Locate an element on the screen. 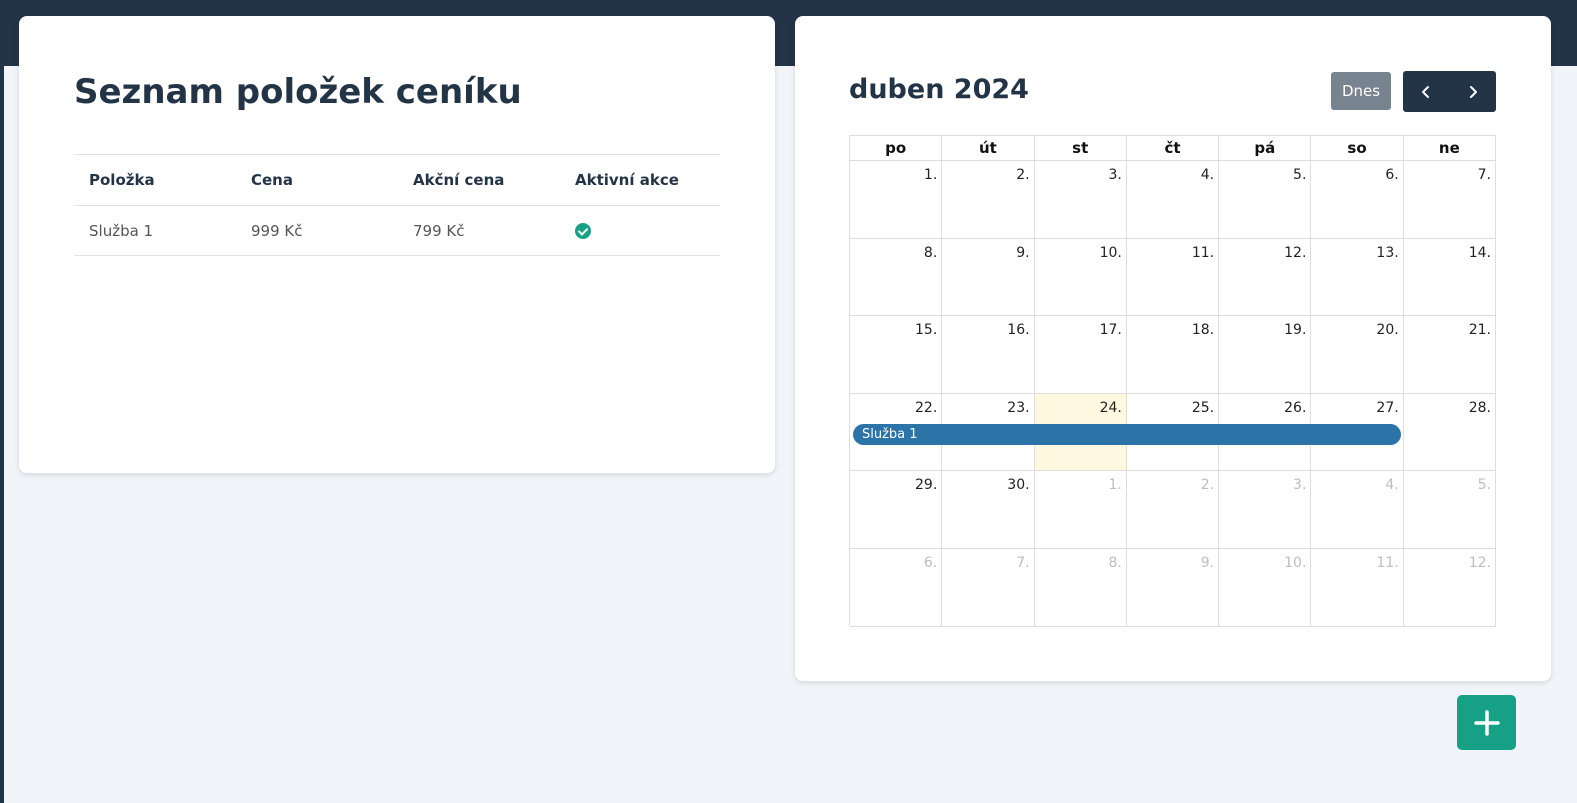  calendar-day: 20. is located at coordinates (1357, 355).